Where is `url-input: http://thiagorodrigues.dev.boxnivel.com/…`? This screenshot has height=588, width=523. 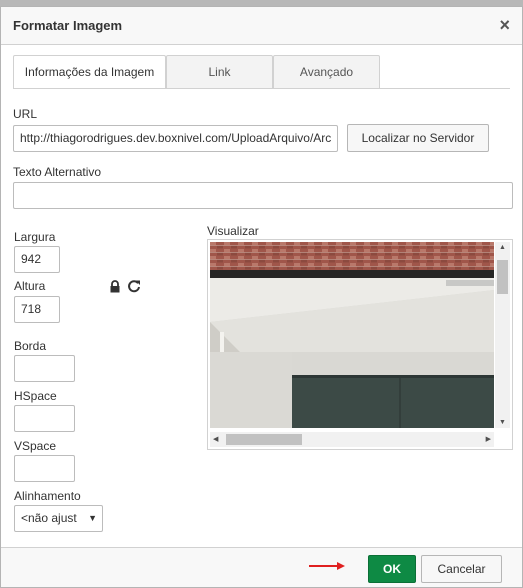 url-input: http://thiagorodrigues.dev.boxnivel.com/… is located at coordinates (175, 138).